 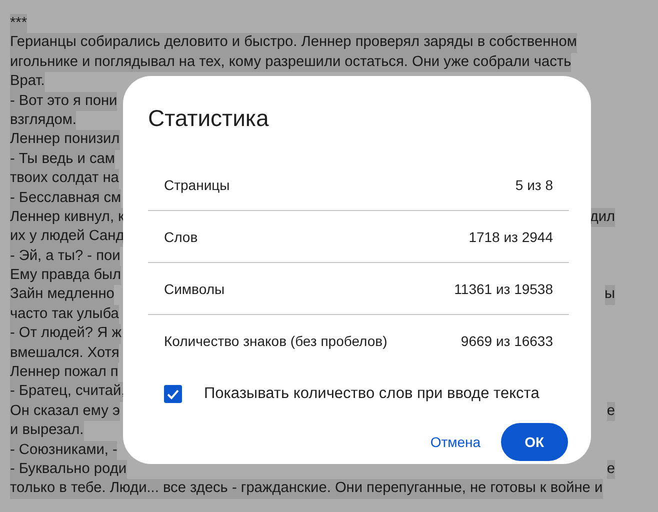 I want to click on stat-value: 1718 из 2944, so click(x=510, y=236).